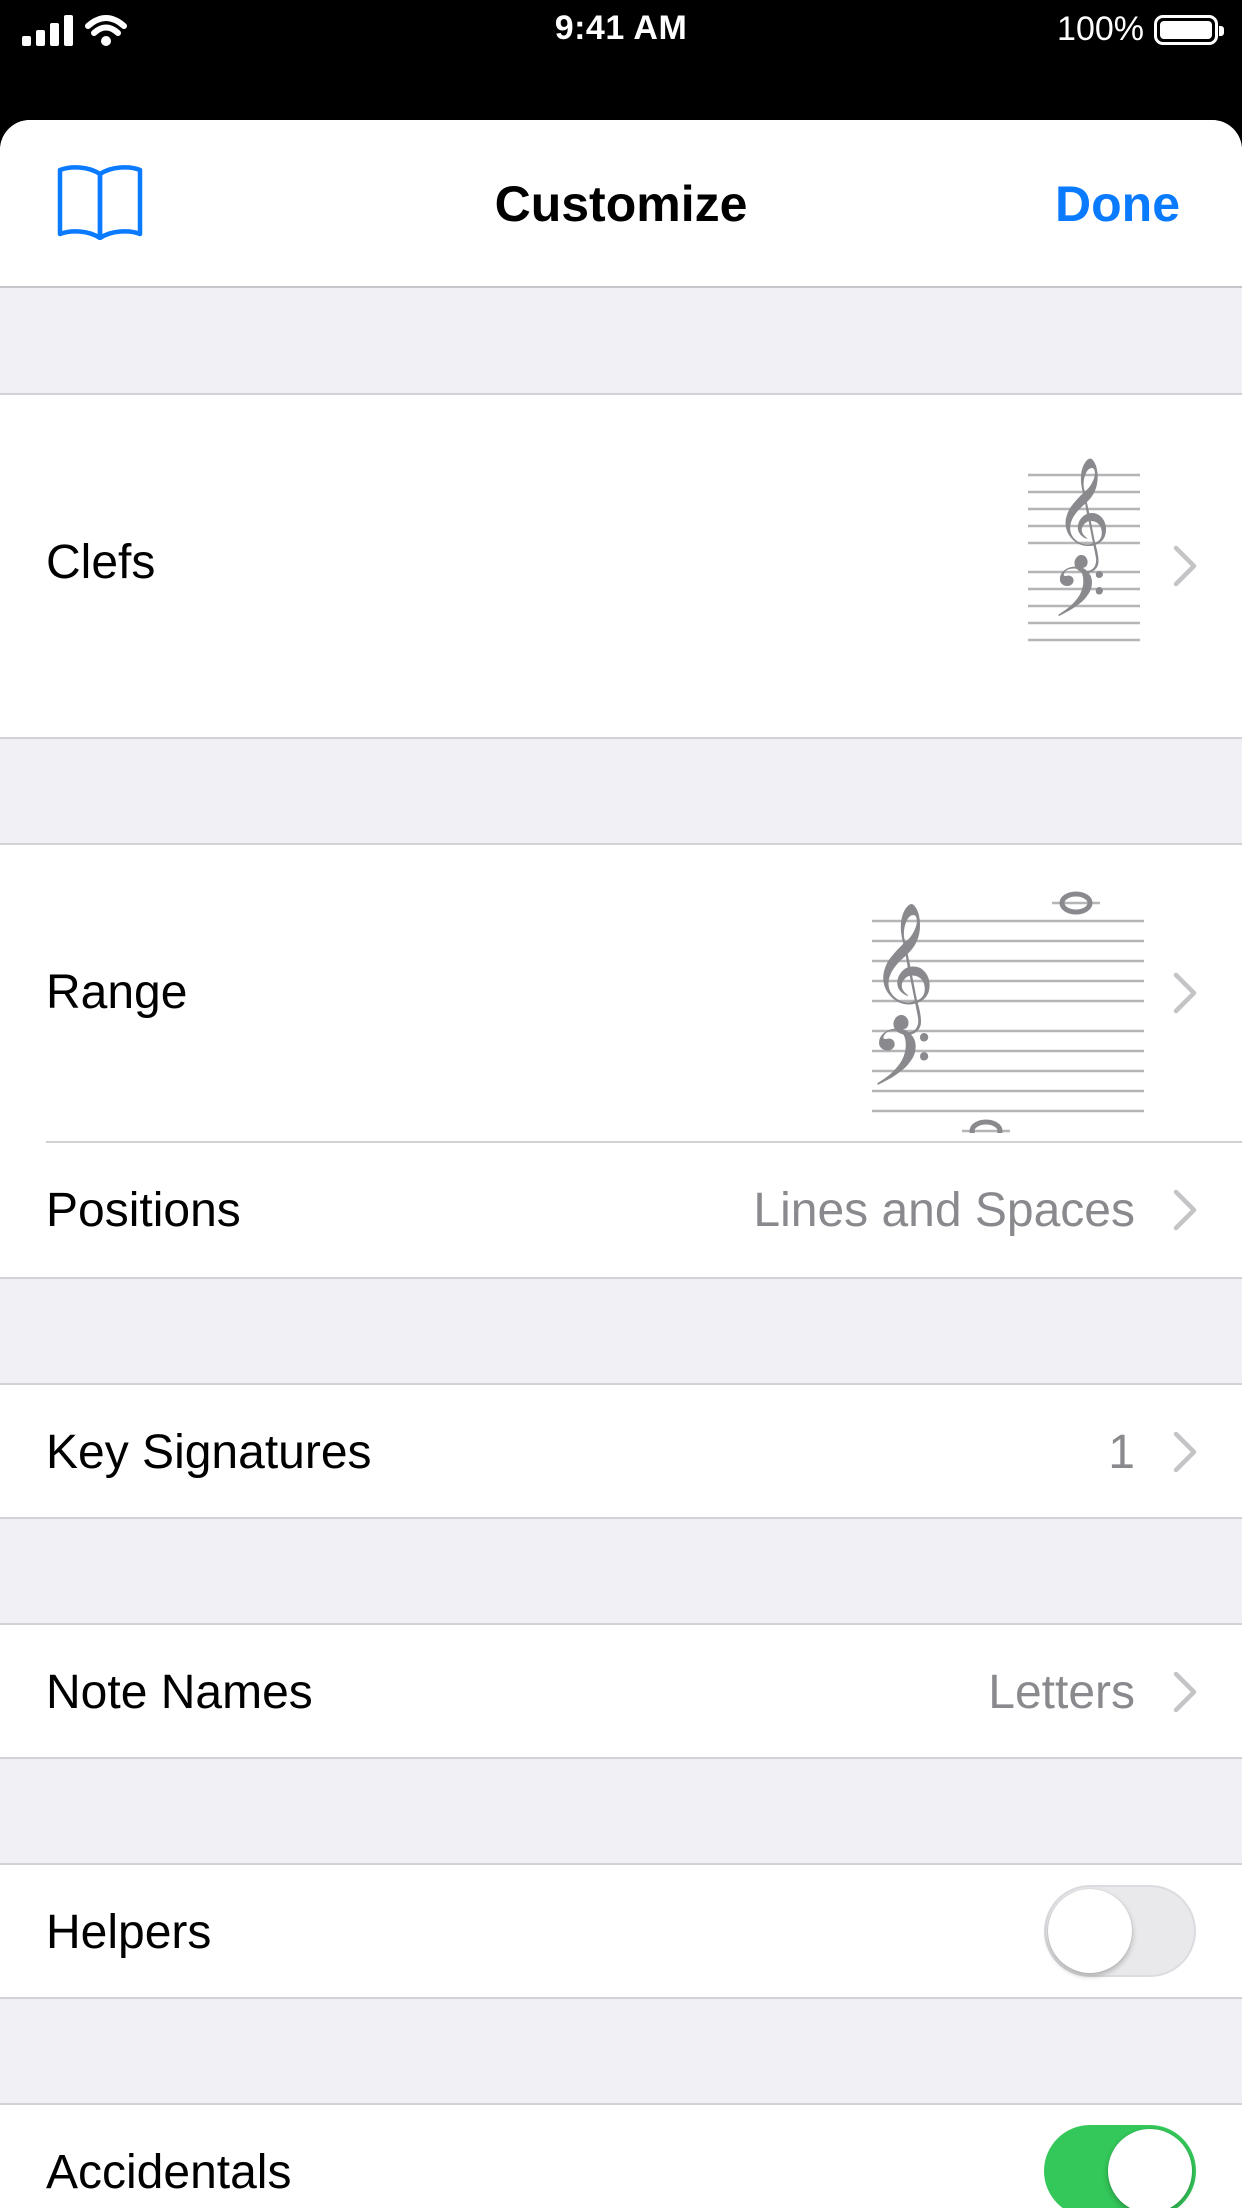 This screenshot has width=1242, height=2208. I want to click on positions-value: Lines and Spaces, so click(944, 1210).